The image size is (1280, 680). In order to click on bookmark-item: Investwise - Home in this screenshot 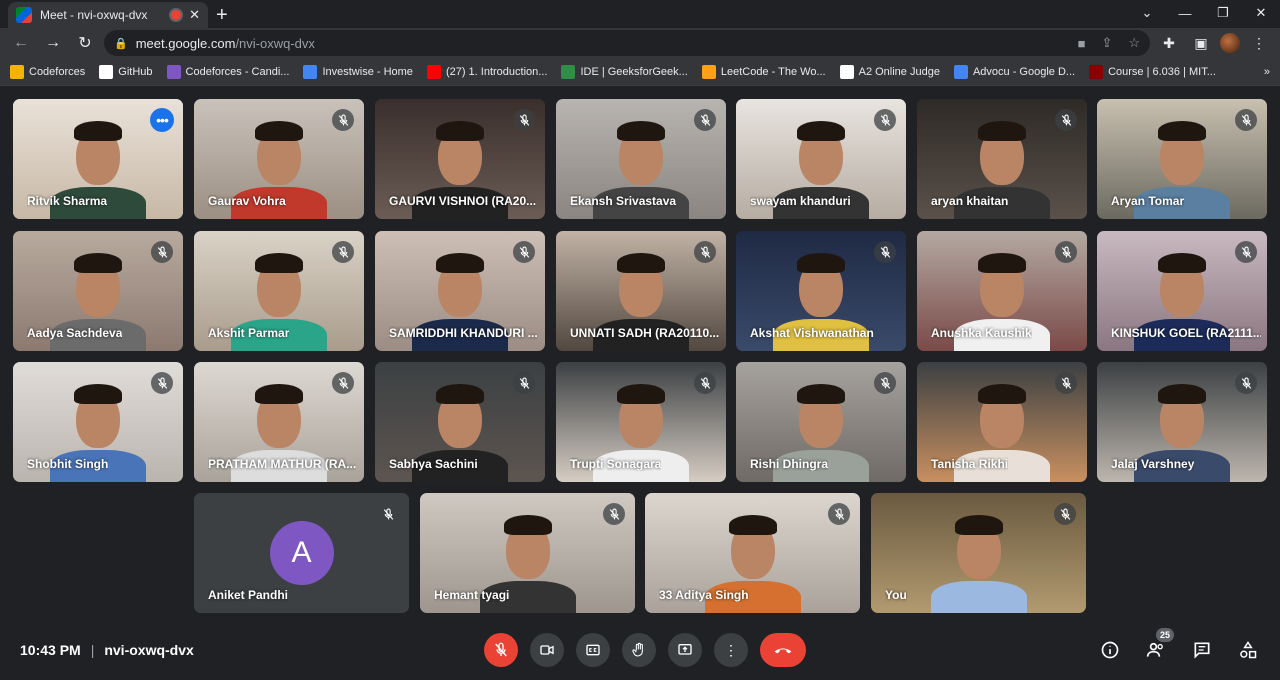, I will do `click(358, 71)`.